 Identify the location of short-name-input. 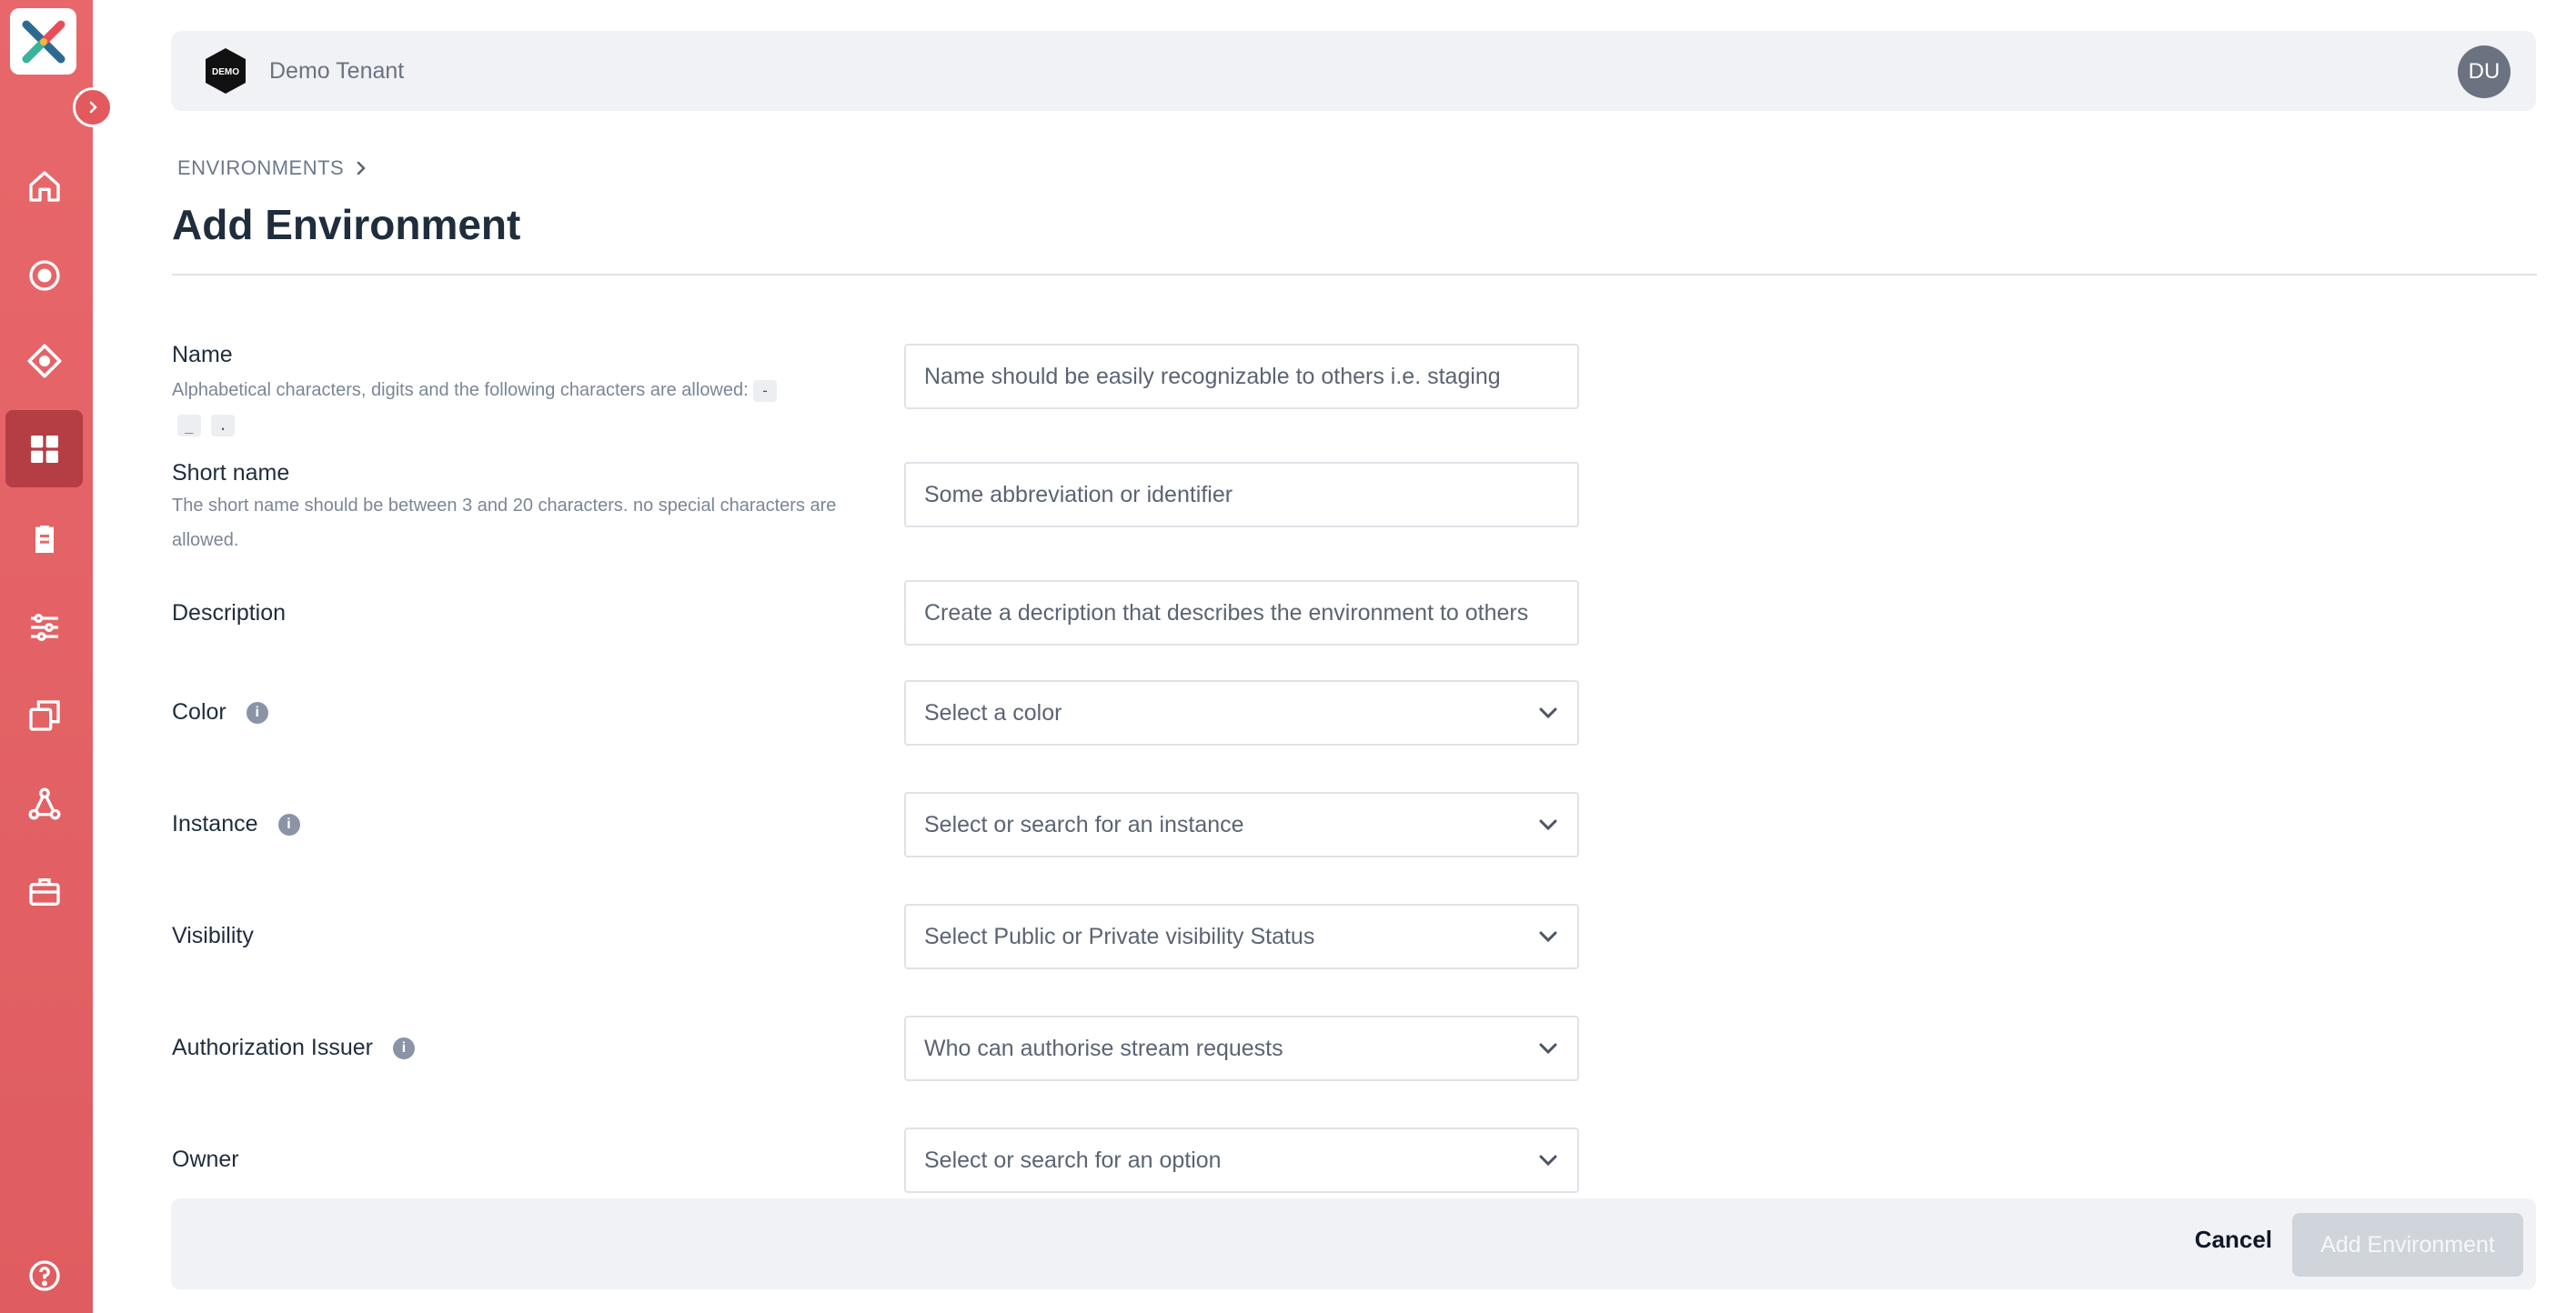
(1241, 495).